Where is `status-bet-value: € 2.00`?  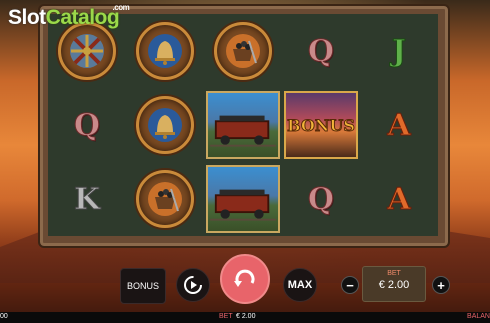 status-bet-value: € 2.00 is located at coordinates (246, 316).